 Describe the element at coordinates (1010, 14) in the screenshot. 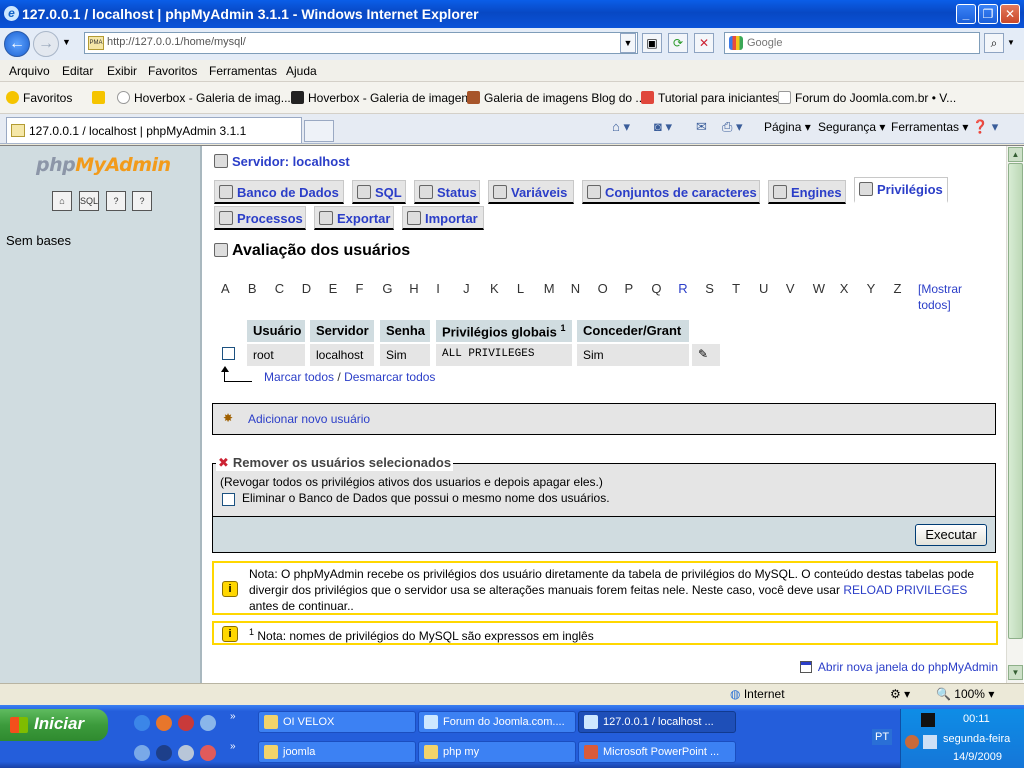

I see `close-button: ✕` at that location.